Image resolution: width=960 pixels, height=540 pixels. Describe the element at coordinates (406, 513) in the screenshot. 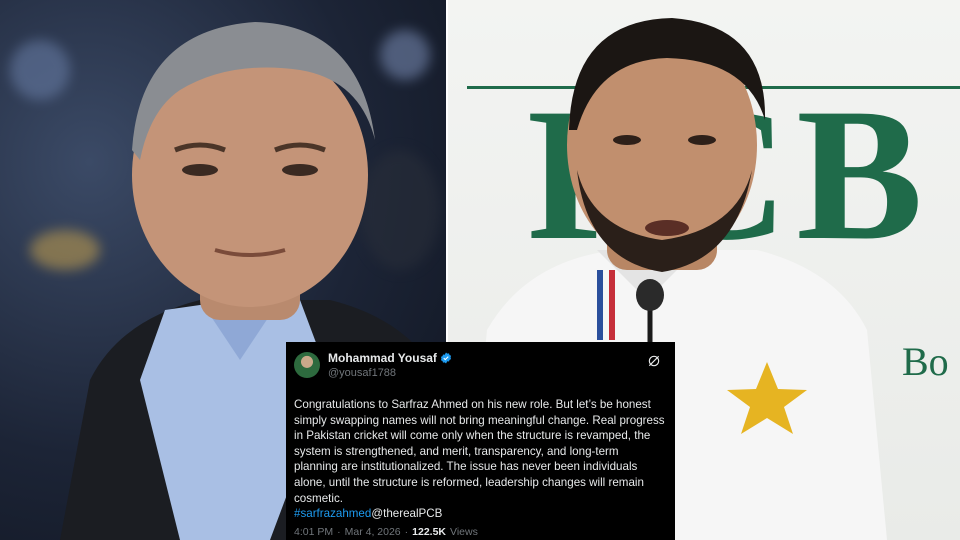

I see `mention-link: @therealPCB` at that location.